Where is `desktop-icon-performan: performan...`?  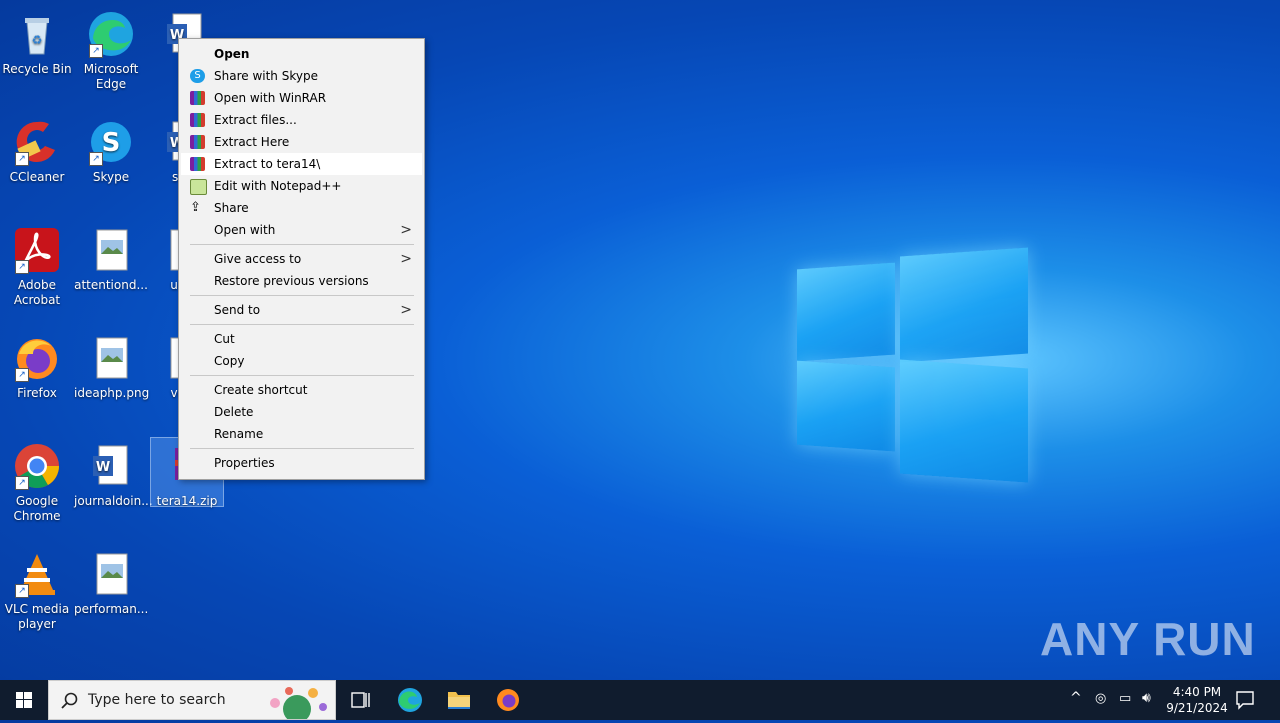
desktop-icon-performan: performan... is located at coordinates (111, 580).